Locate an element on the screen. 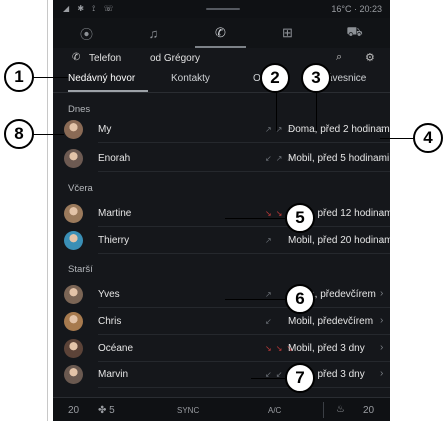 The height and width of the screenshot is (421, 445). car-icon: ⛟ is located at coordinates (354, 33).